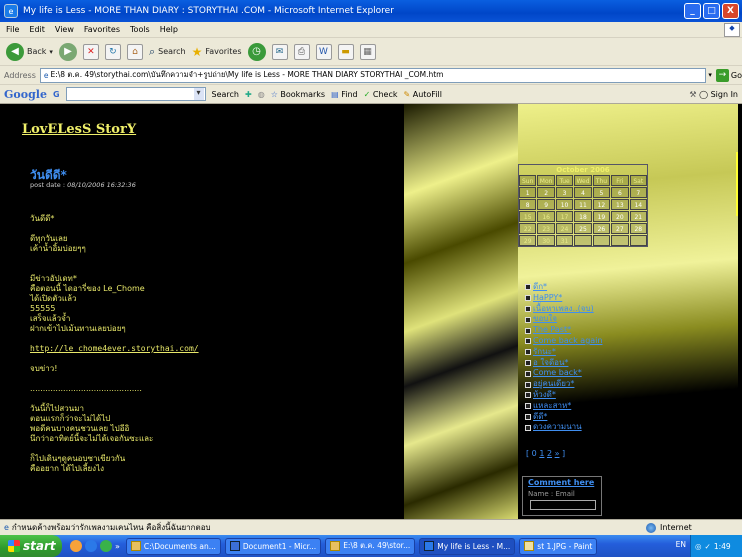  Describe the element at coordinates (541, 453) in the screenshot. I see `page-1-link: 1` at that location.